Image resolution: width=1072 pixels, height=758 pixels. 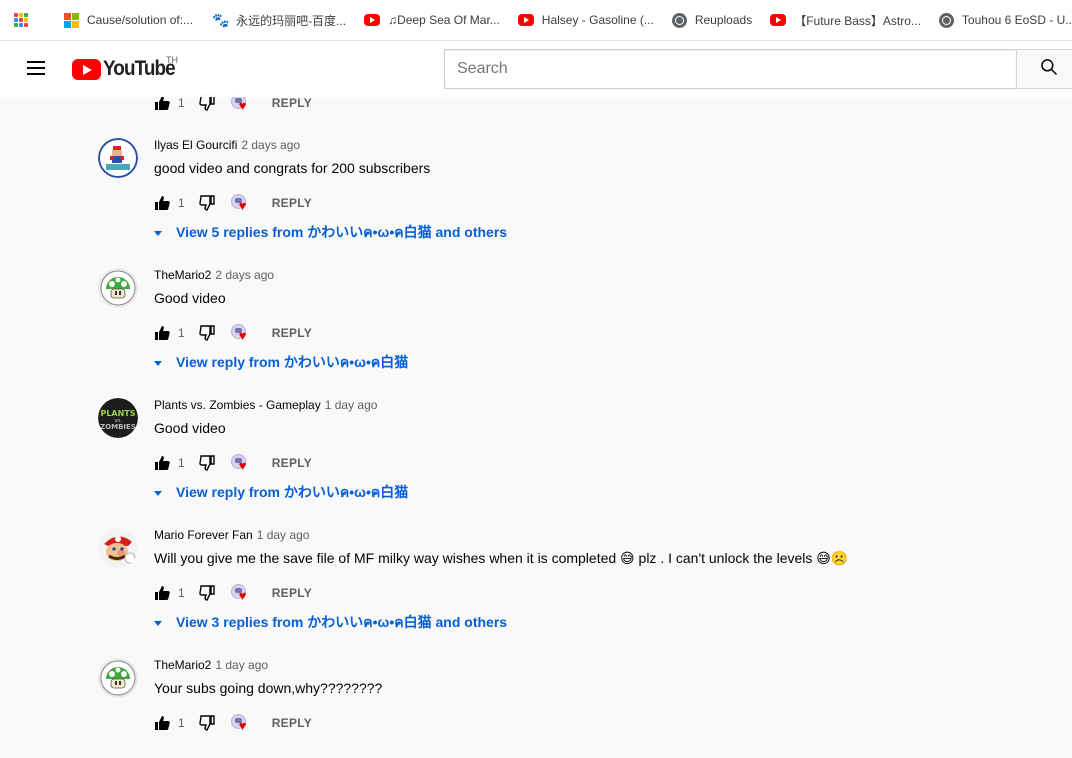 I want to click on comment-text: Your subs going down,why????????, so click(x=268, y=688).